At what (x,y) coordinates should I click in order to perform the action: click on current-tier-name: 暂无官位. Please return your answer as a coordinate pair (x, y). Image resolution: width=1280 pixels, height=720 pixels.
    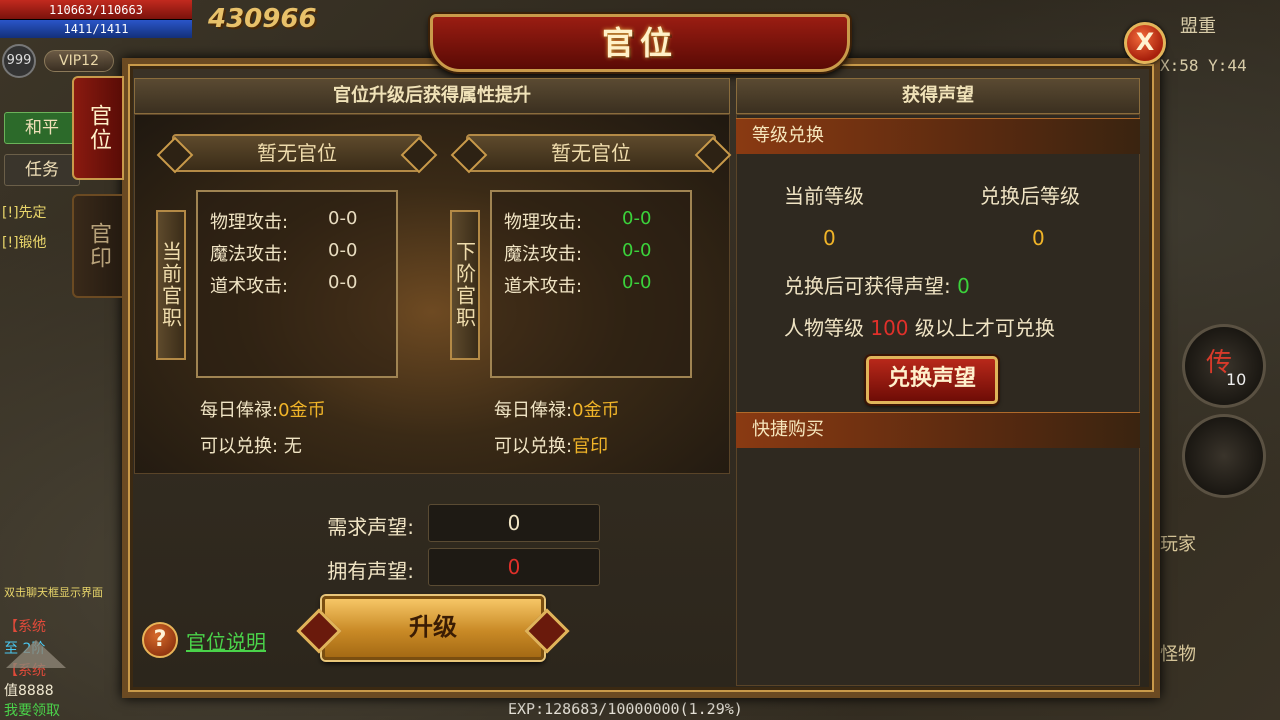
    Looking at the image, I should click on (297, 153).